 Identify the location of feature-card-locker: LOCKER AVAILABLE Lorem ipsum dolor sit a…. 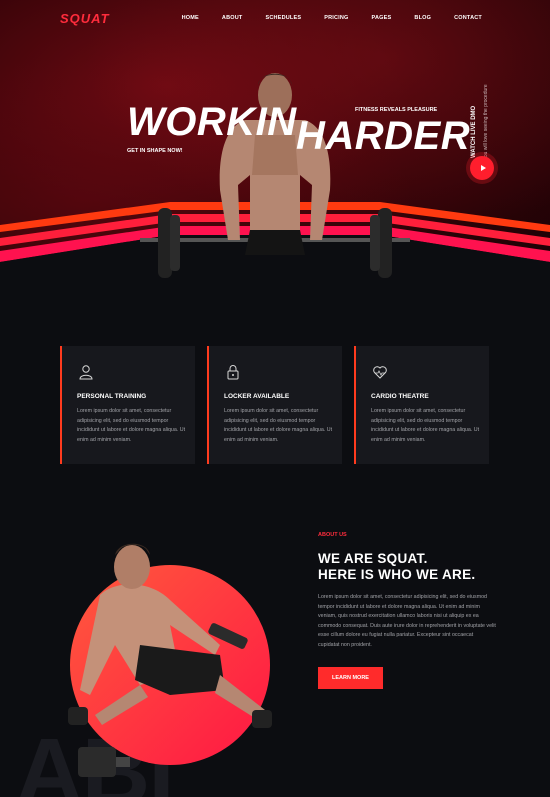
(274, 405).